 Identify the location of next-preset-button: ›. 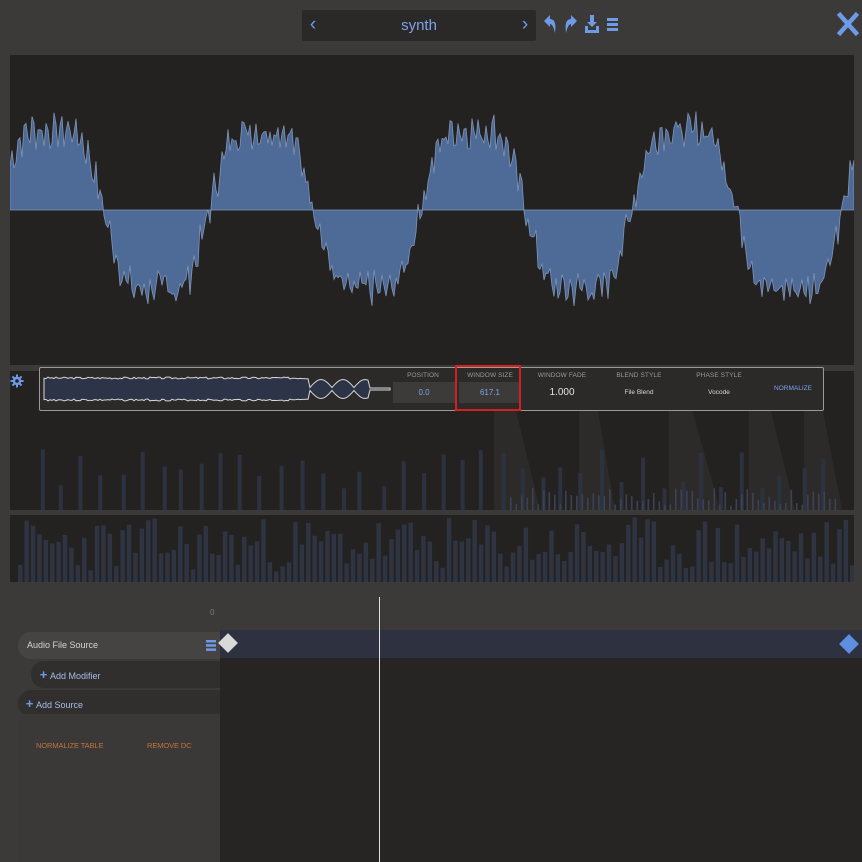
(525, 25).